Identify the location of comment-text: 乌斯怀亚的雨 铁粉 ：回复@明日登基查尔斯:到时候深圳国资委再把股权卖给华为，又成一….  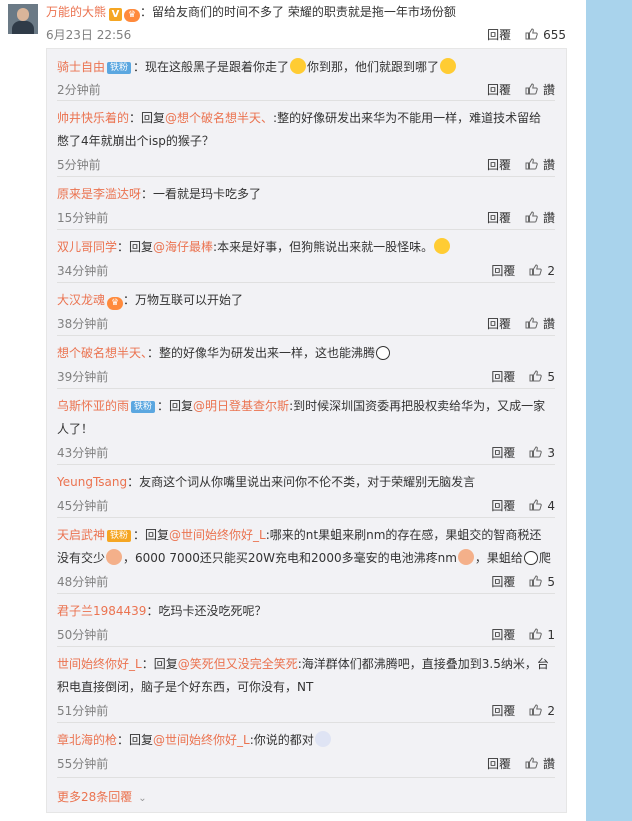
(301, 417).